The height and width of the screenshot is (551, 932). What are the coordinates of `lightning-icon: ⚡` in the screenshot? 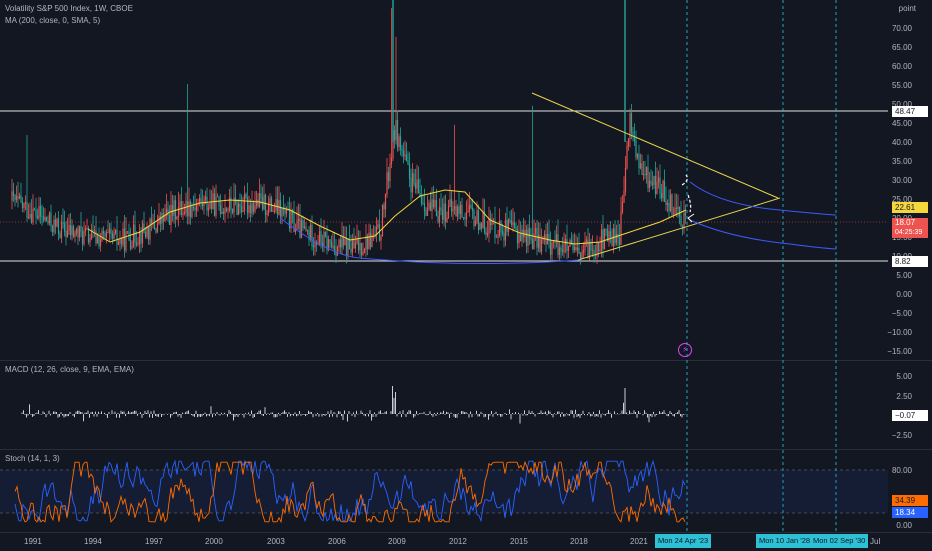 It's located at (685, 350).